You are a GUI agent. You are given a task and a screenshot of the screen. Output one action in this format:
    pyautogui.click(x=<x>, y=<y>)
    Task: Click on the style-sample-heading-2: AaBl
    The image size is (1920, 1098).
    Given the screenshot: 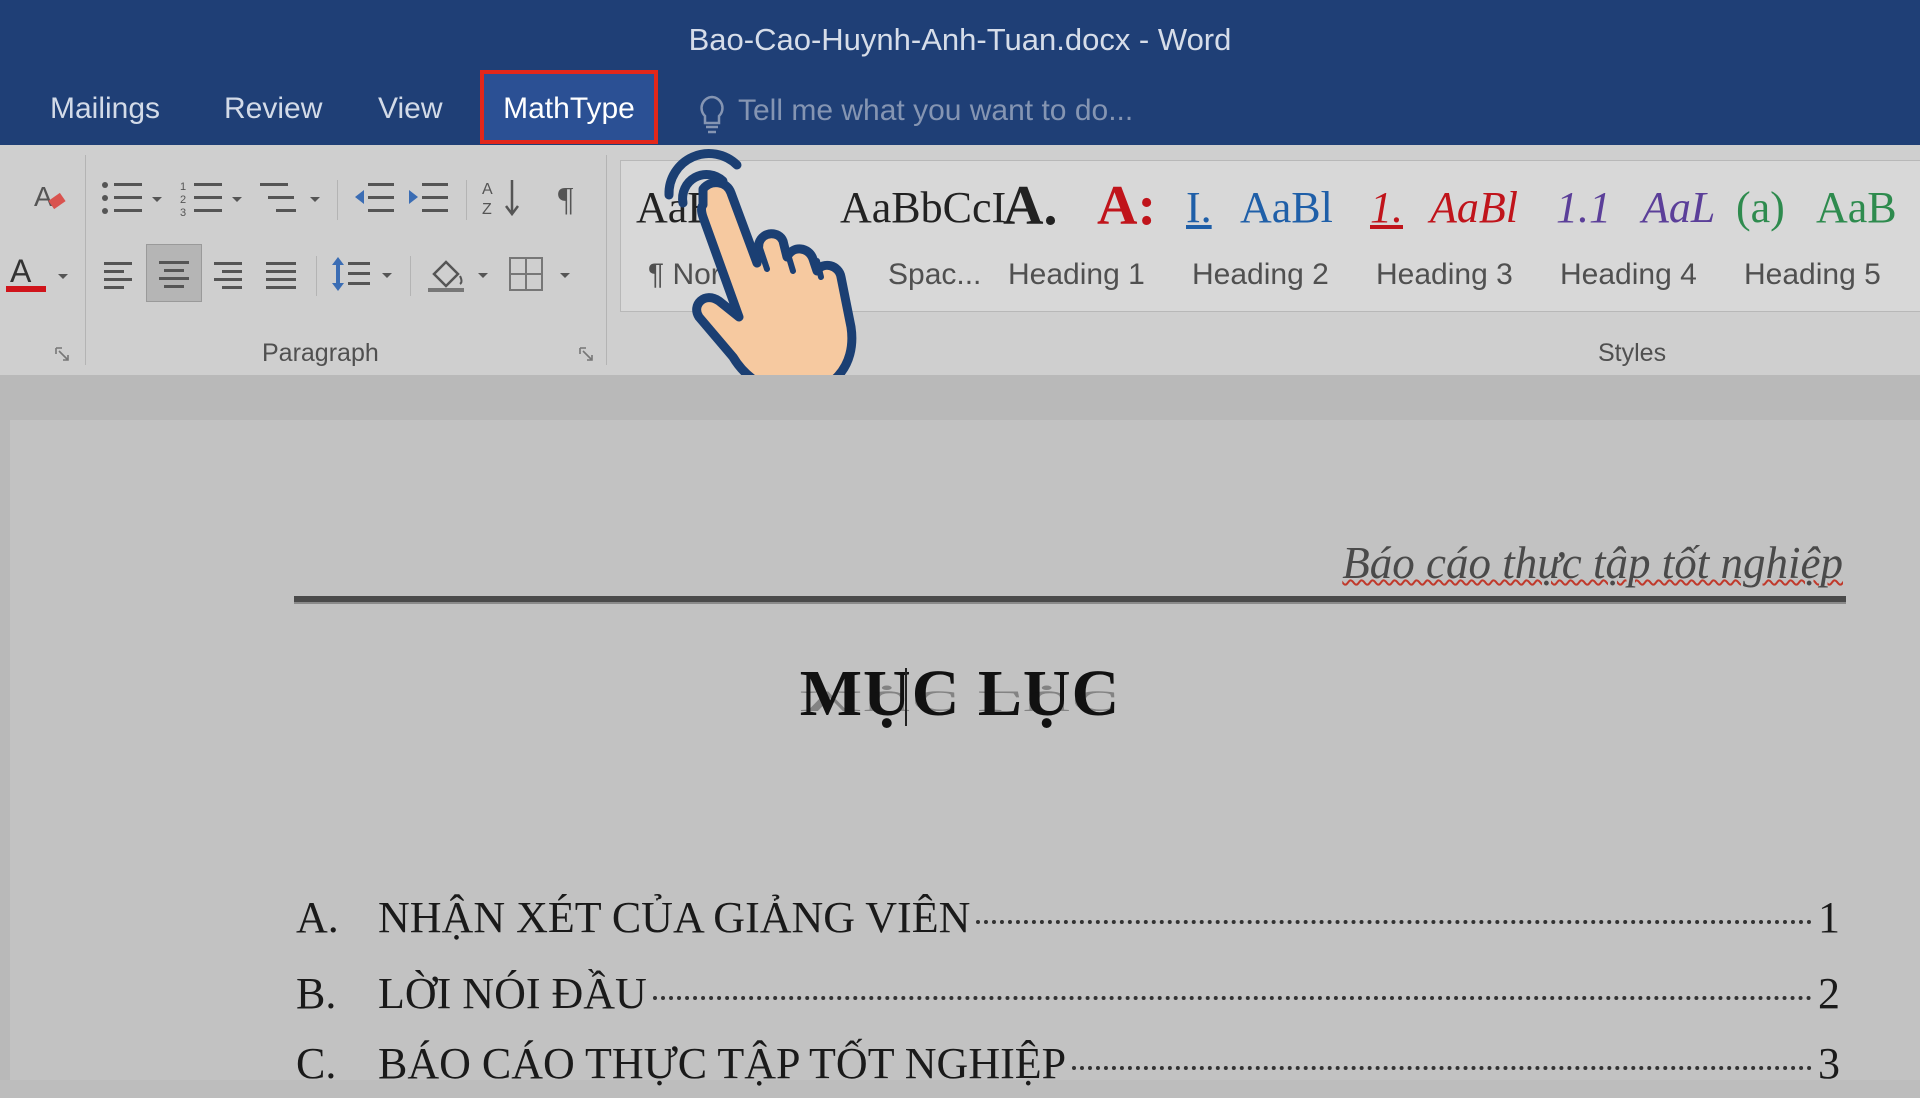 What is the action you would take?
    pyautogui.click(x=1286, y=207)
    